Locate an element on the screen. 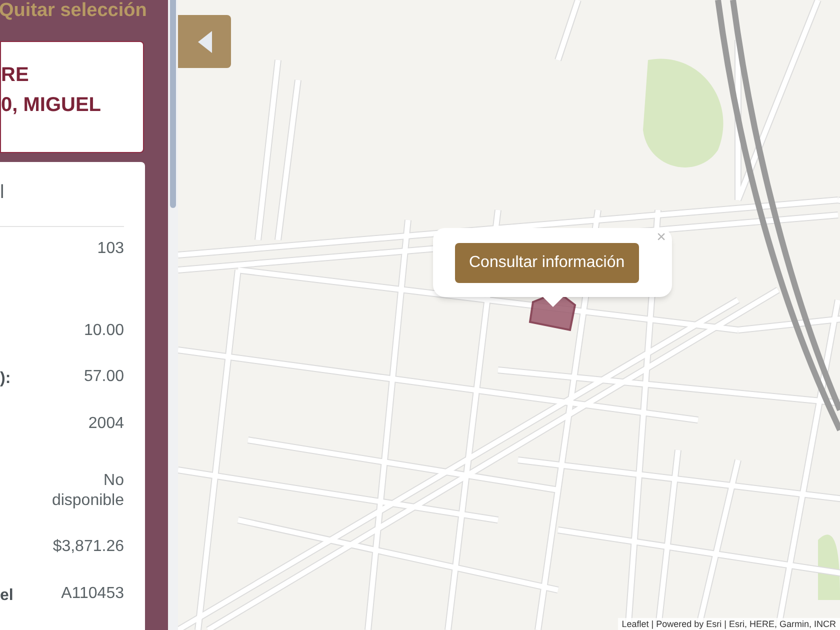 This screenshot has width=840, height=630. field-value: 103 is located at coordinates (110, 249).